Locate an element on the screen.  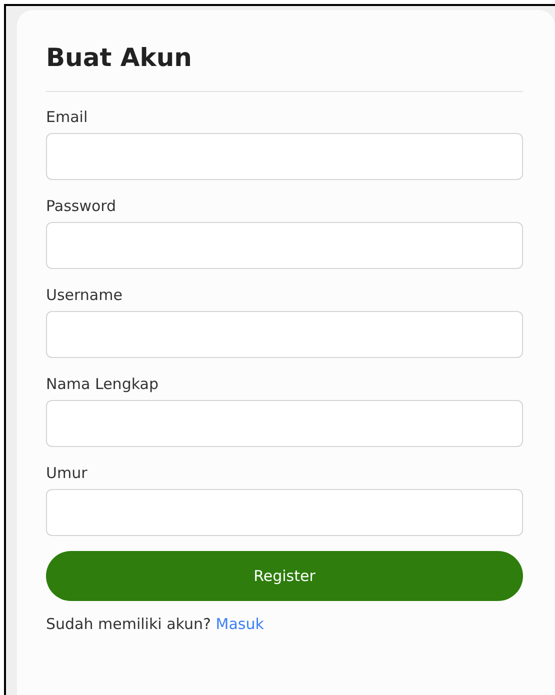
field-label: Umur is located at coordinates (67, 473).